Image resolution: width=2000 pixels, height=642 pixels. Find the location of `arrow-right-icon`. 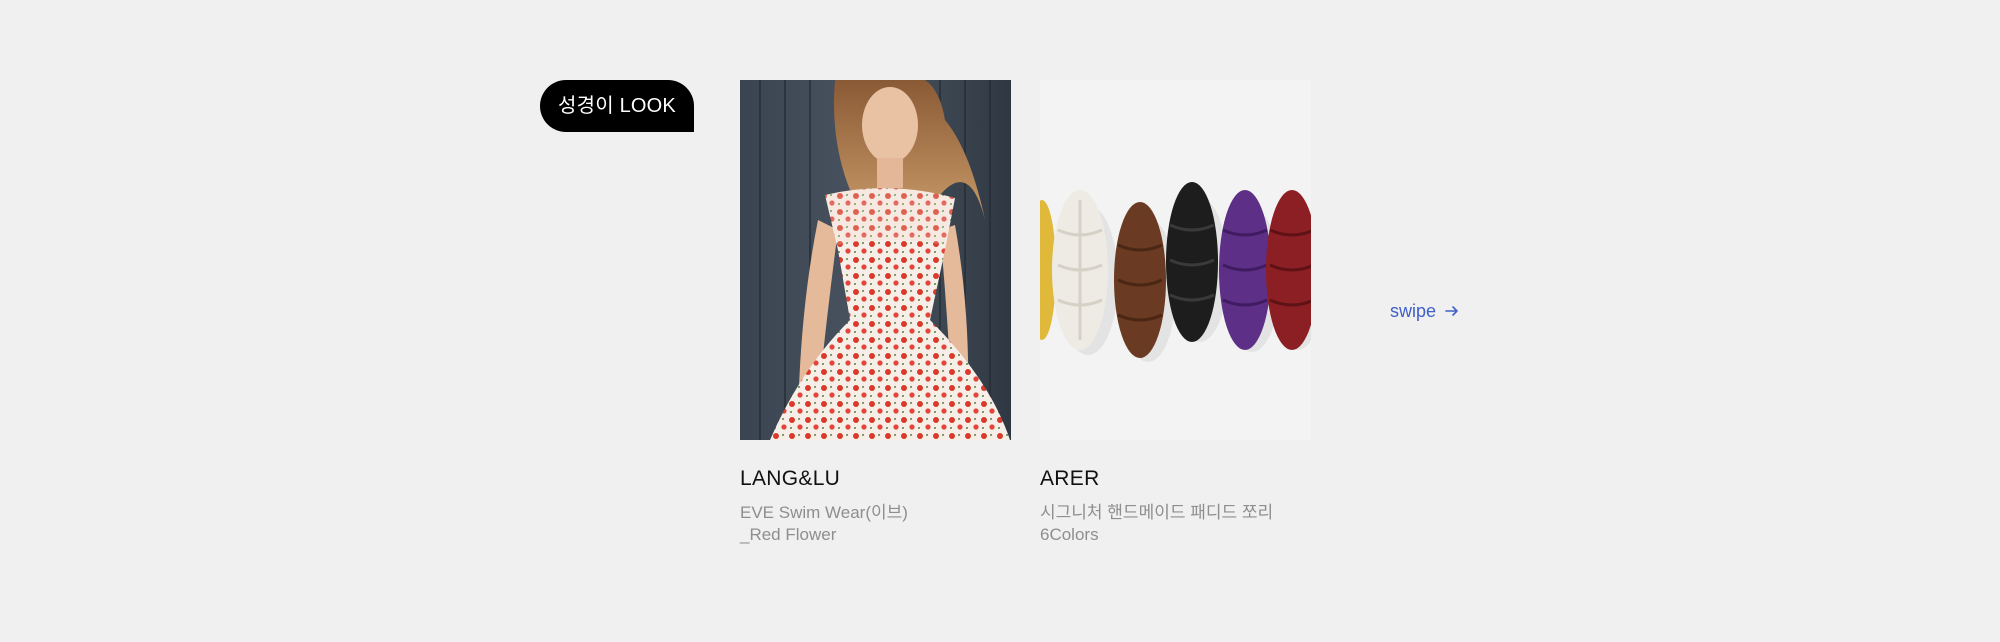

arrow-right-icon is located at coordinates (1451, 311).